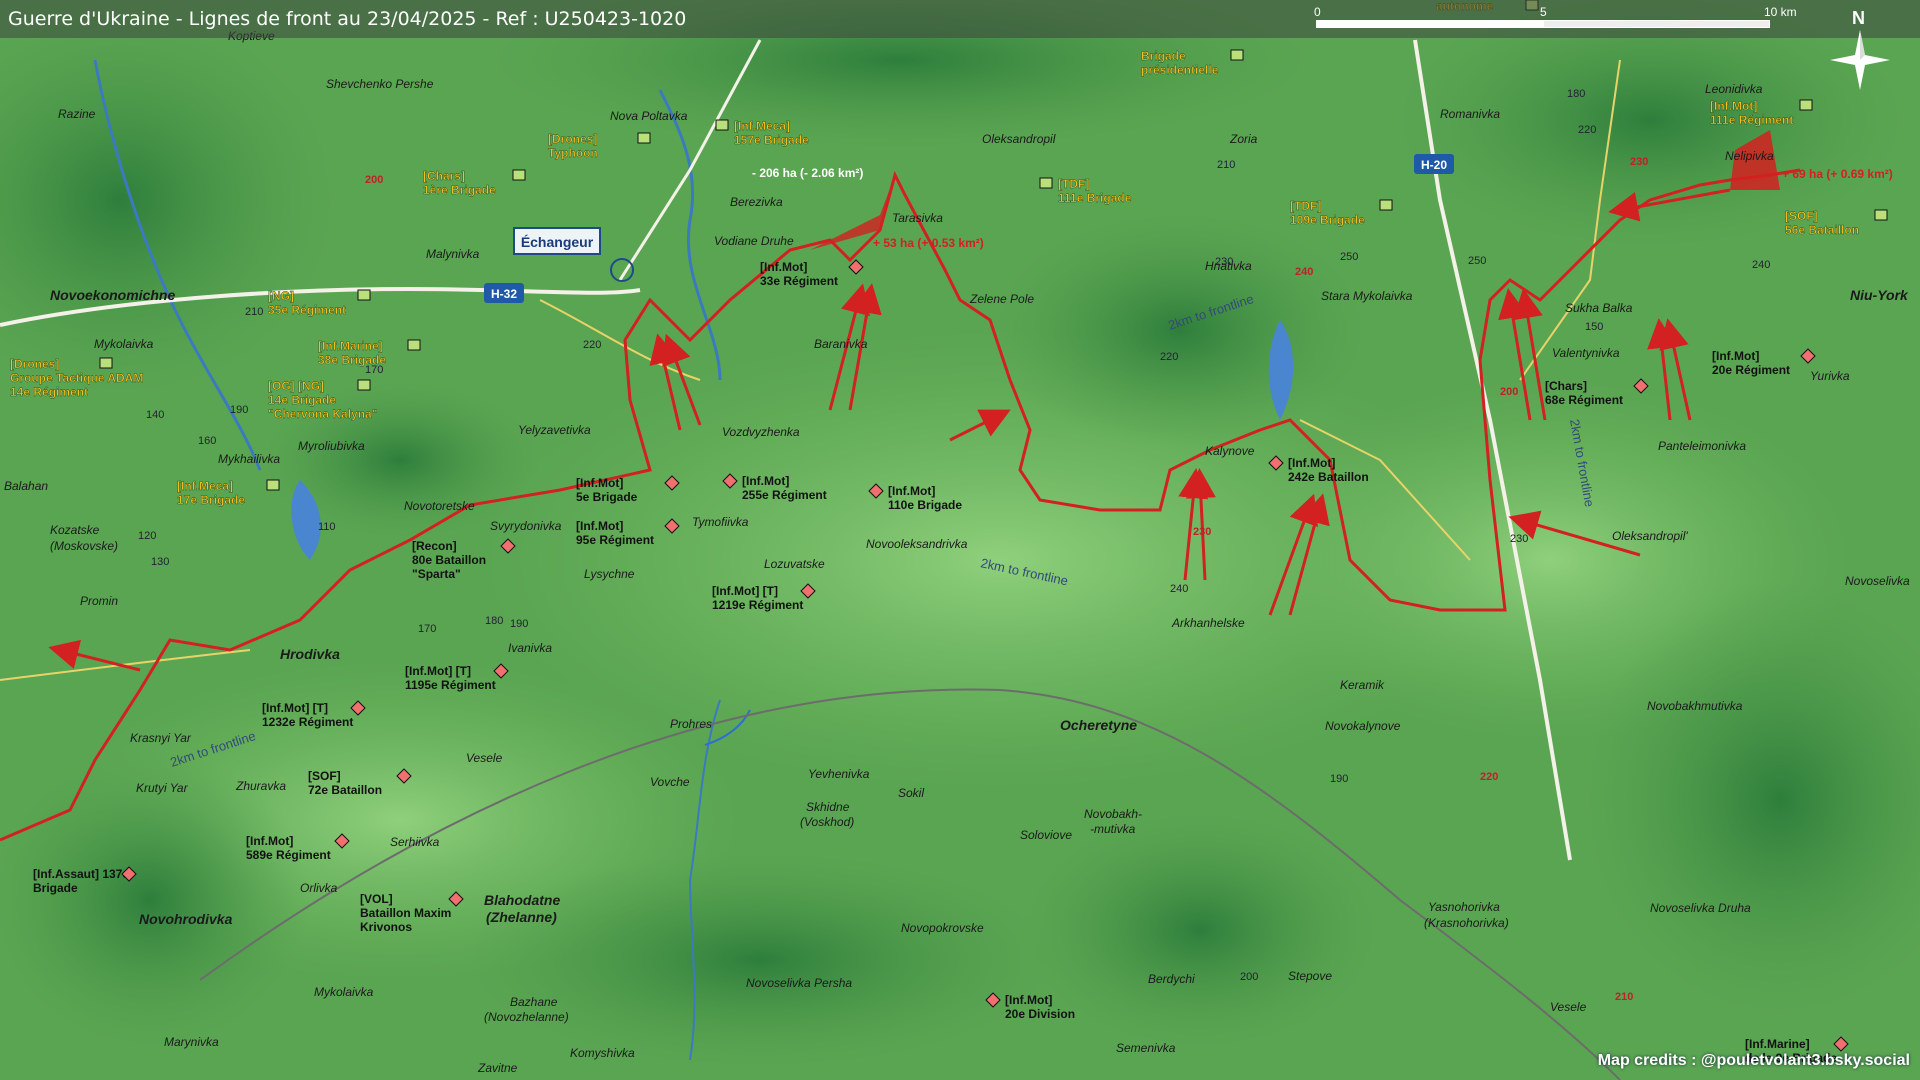 This screenshot has height=1080, width=1920. Describe the element at coordinates (1464, 907) in the screenshot. I see `town-label: Yasnohorivka` at that location.